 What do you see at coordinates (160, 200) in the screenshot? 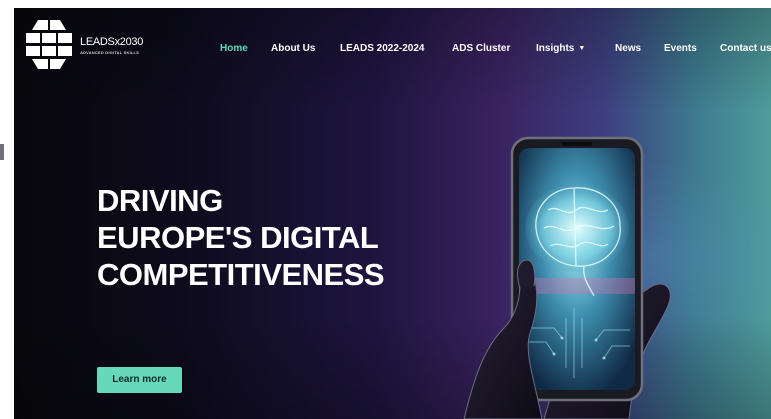
I see `hero-headline-line-1: DRIVING` at bounding box center [160, 200].